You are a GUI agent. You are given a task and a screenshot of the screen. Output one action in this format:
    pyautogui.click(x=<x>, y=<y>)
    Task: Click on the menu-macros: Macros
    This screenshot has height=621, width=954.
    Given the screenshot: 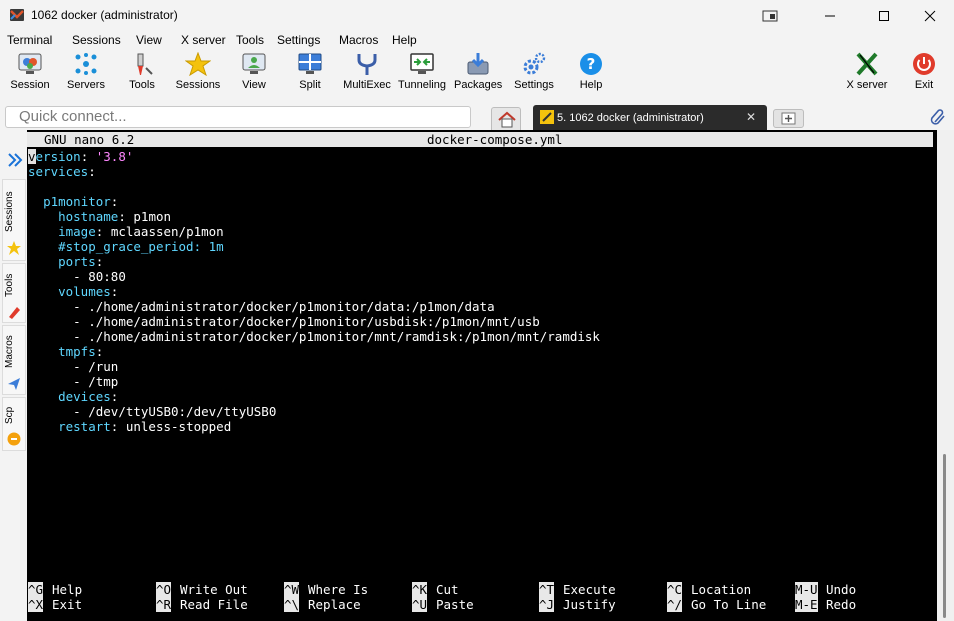 What is the action you would take?
    pyautogui.click(x=358, y=40)
    